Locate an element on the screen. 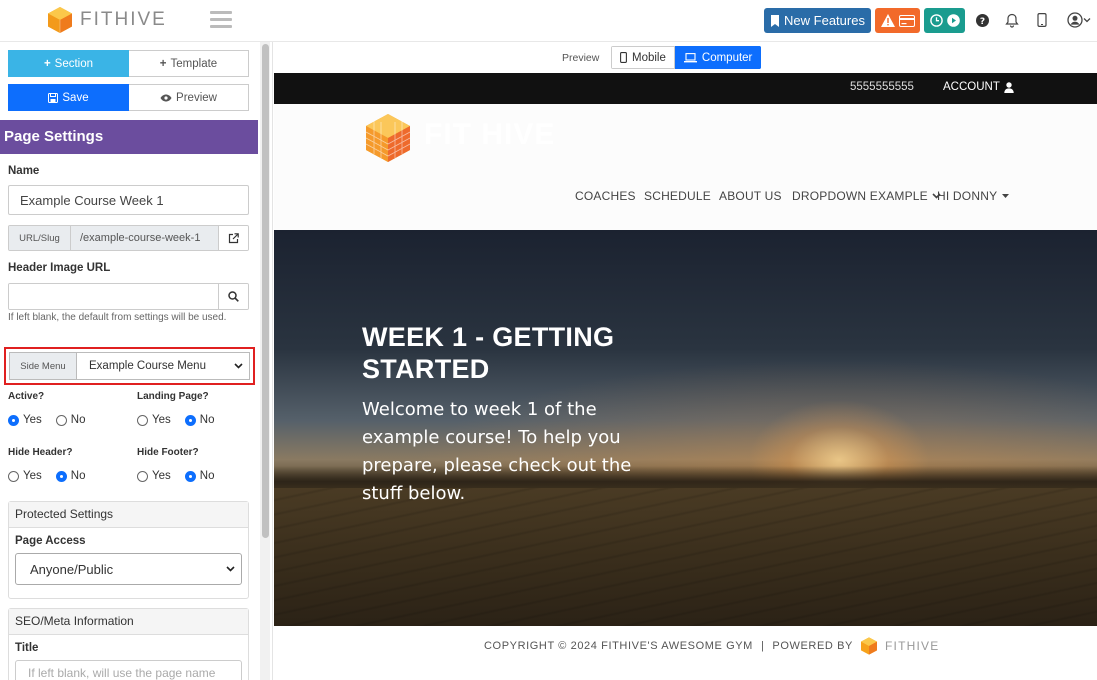 This screenshot has height=680, width=1097. landing-no-option: No is located at coordinates (199, 420).